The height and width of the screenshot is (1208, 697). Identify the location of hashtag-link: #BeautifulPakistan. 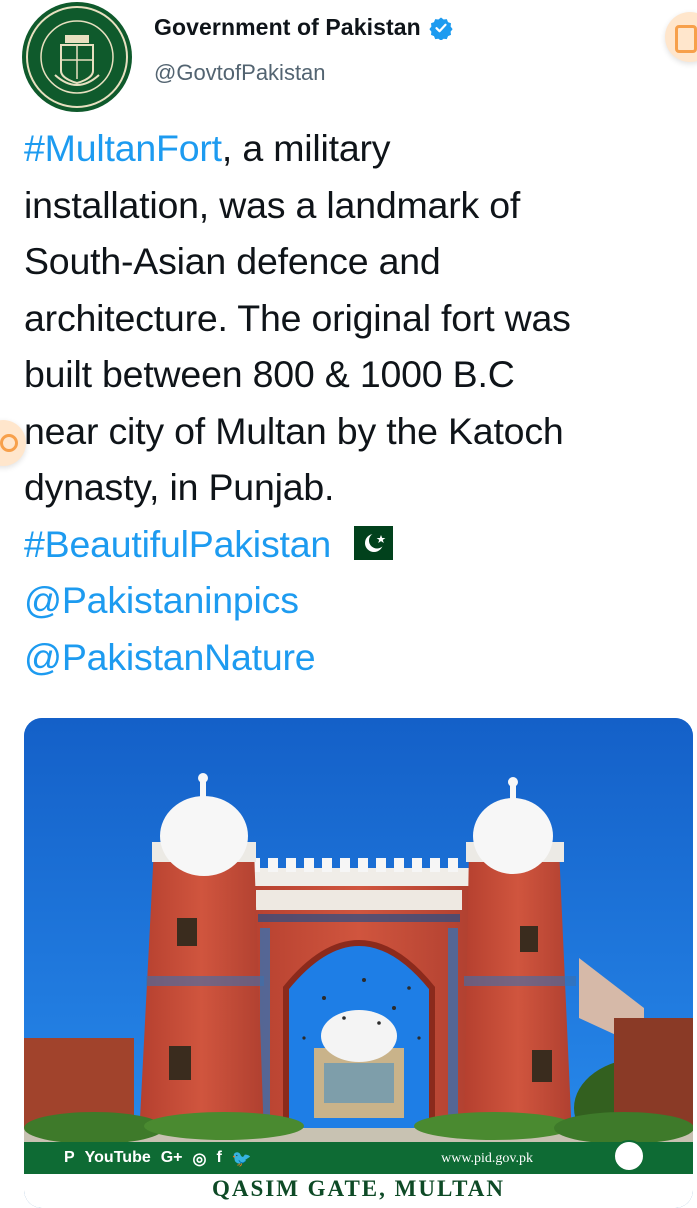
(177, 544).